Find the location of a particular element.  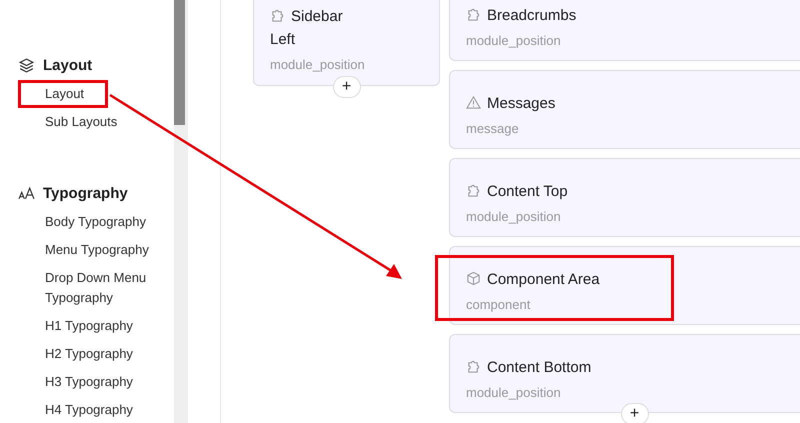

card-title: Component Area is located at coordinates (633, 279).